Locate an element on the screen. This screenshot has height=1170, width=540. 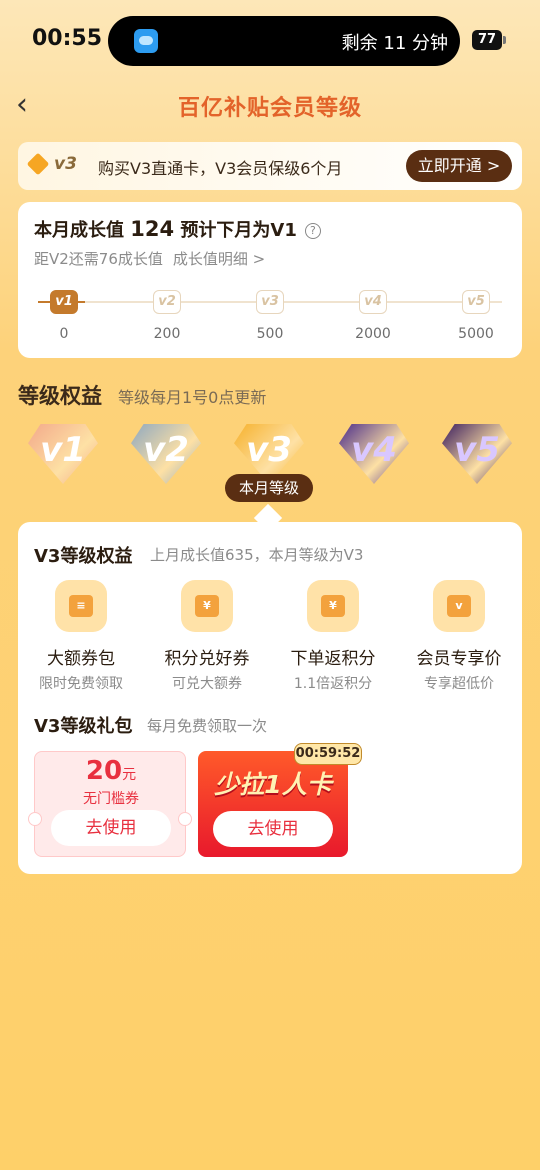
app-icon is located at coordinates (146, 41).